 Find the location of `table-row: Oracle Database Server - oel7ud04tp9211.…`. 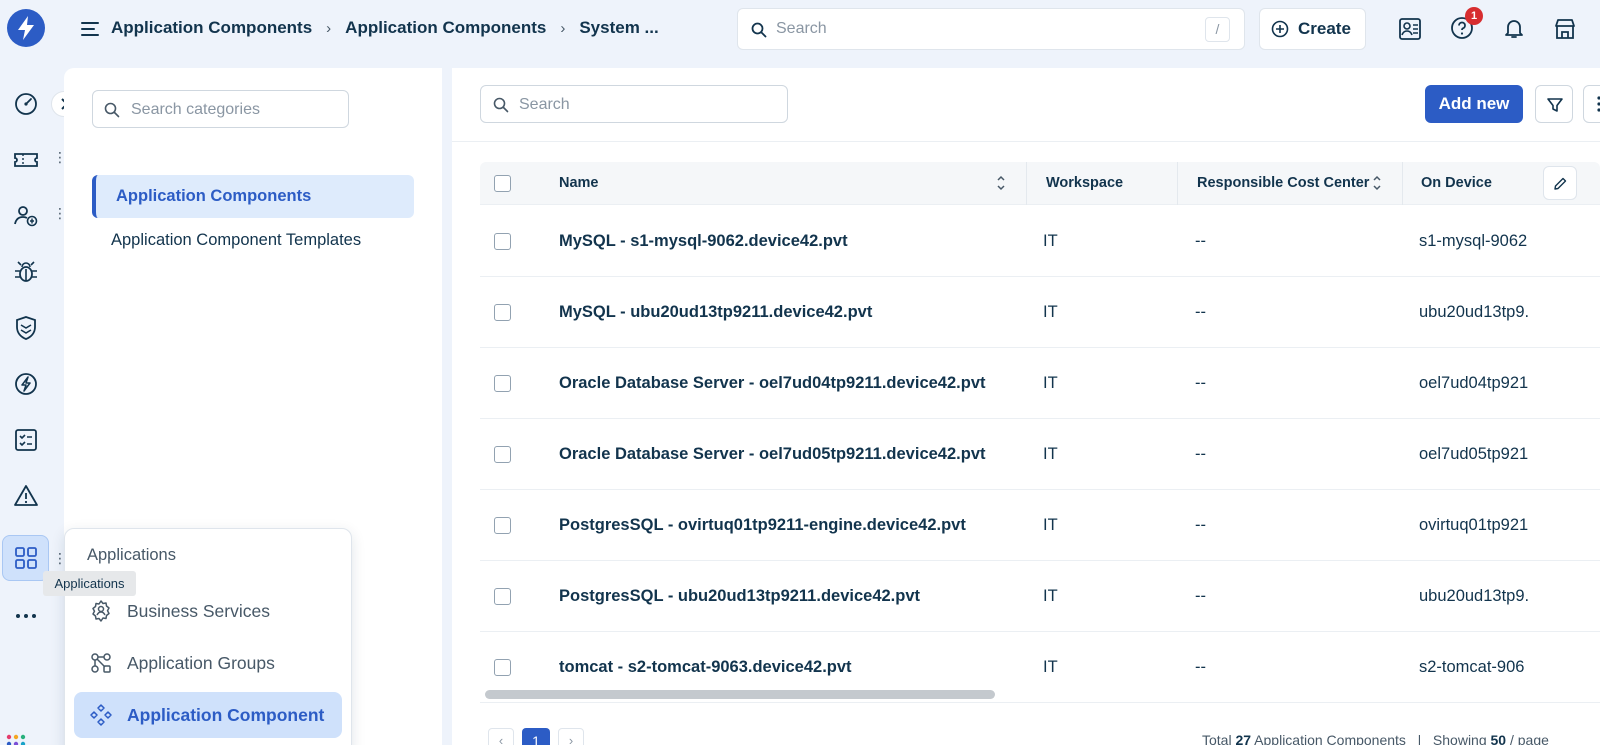

table-row: Oracle Database Server - oel7ud04tp9211.… is located at coordinates (1040, 383).